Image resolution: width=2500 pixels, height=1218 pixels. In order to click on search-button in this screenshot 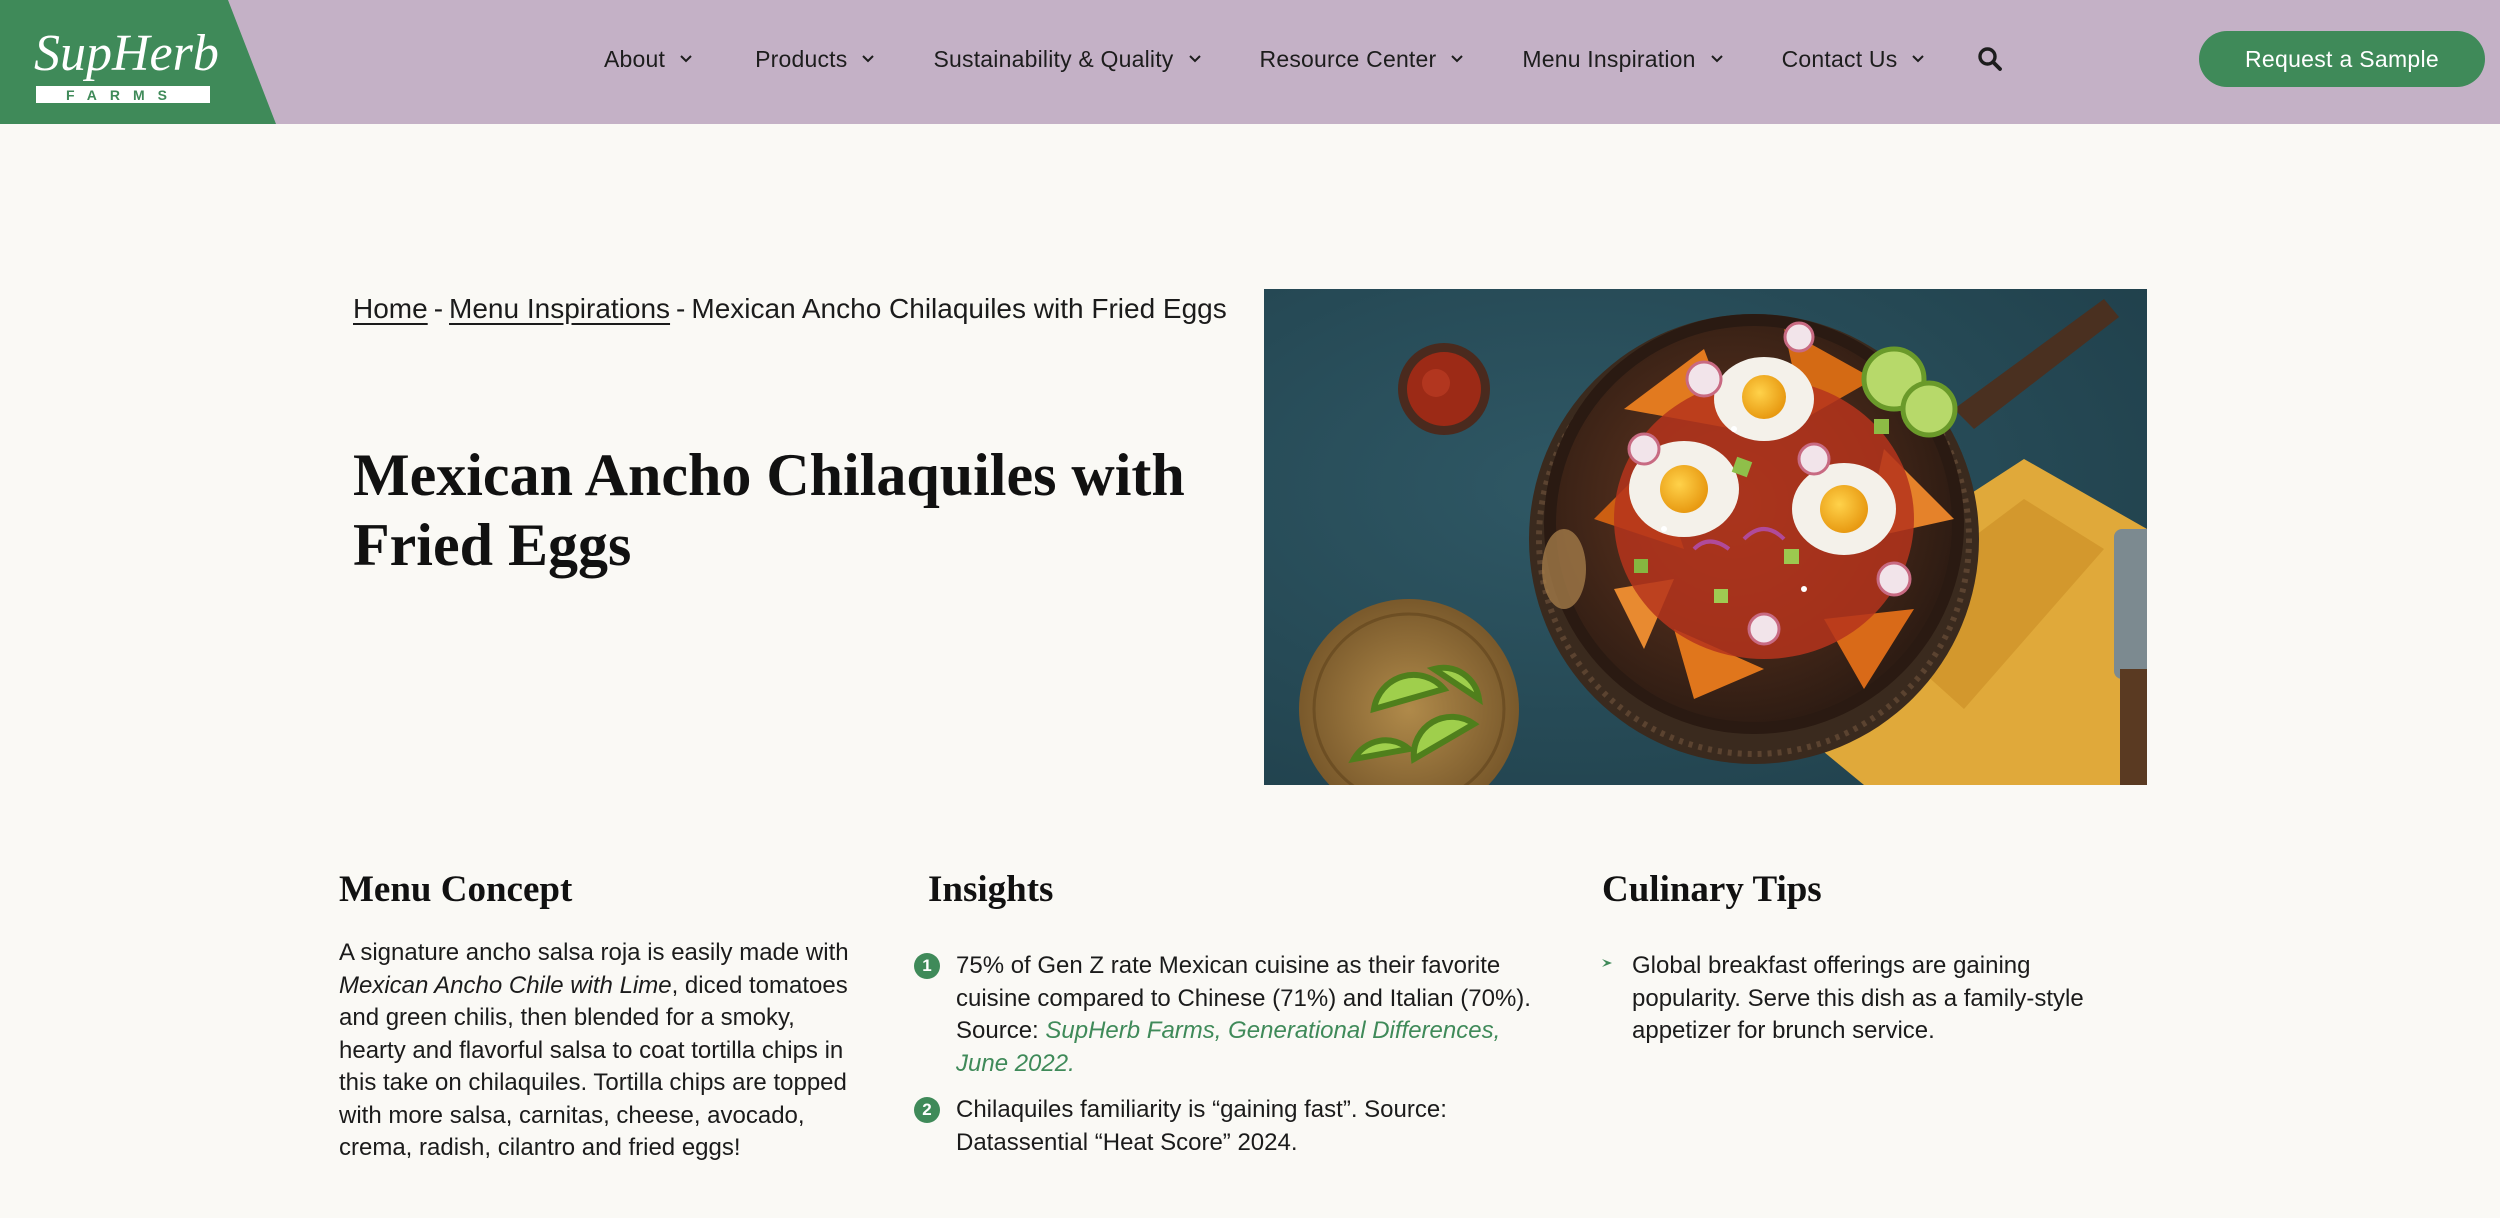, I will do `click(1991, 59)`.